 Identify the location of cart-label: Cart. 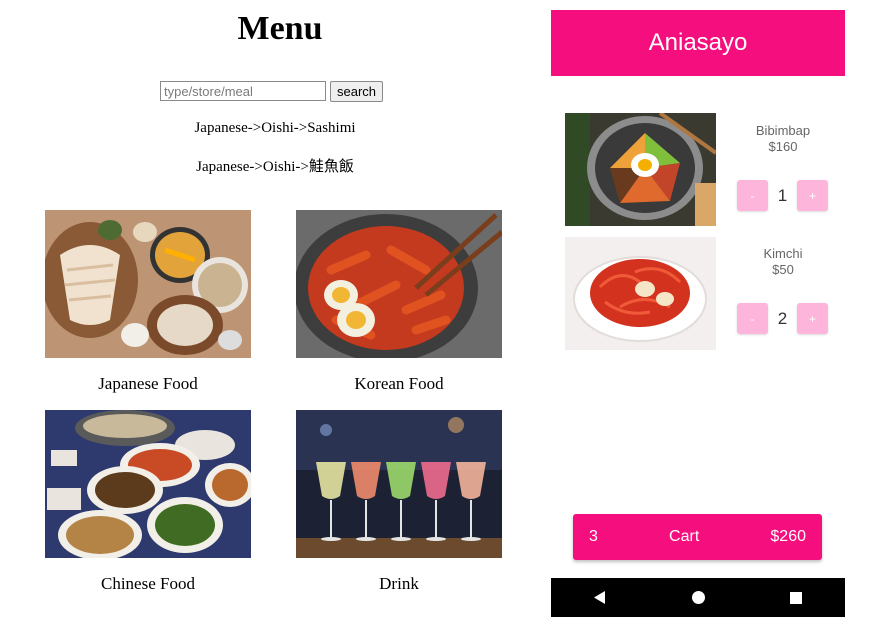
(684, 536).